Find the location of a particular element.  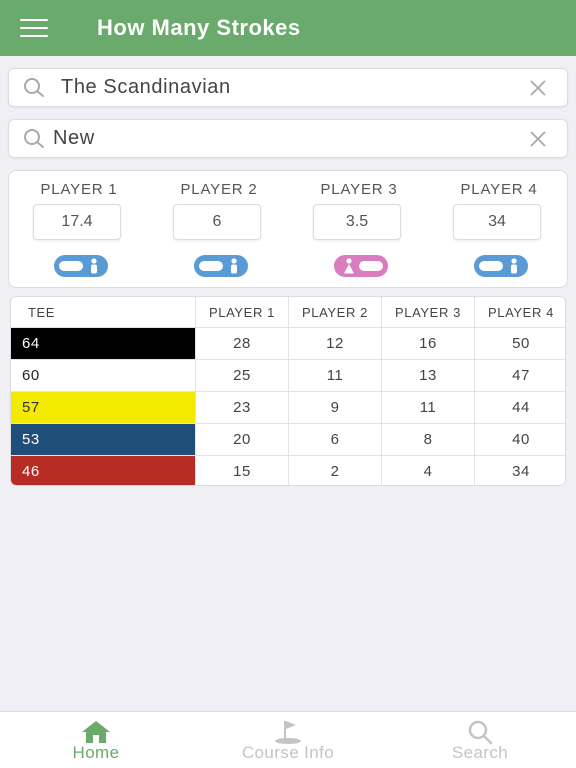

player-3-label: PLAYER 3 is located at coordinates (359, 189).